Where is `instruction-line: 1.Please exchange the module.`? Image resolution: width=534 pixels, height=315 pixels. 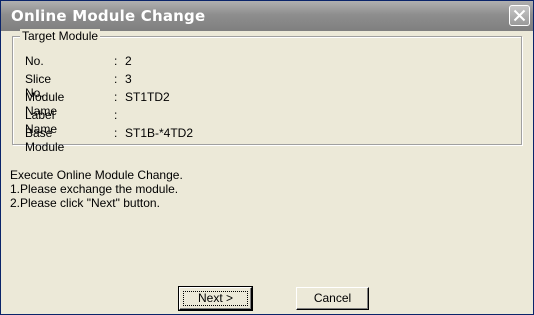 instruction-line: 1.Please exchange the module. is located at coordinates (94, 189).